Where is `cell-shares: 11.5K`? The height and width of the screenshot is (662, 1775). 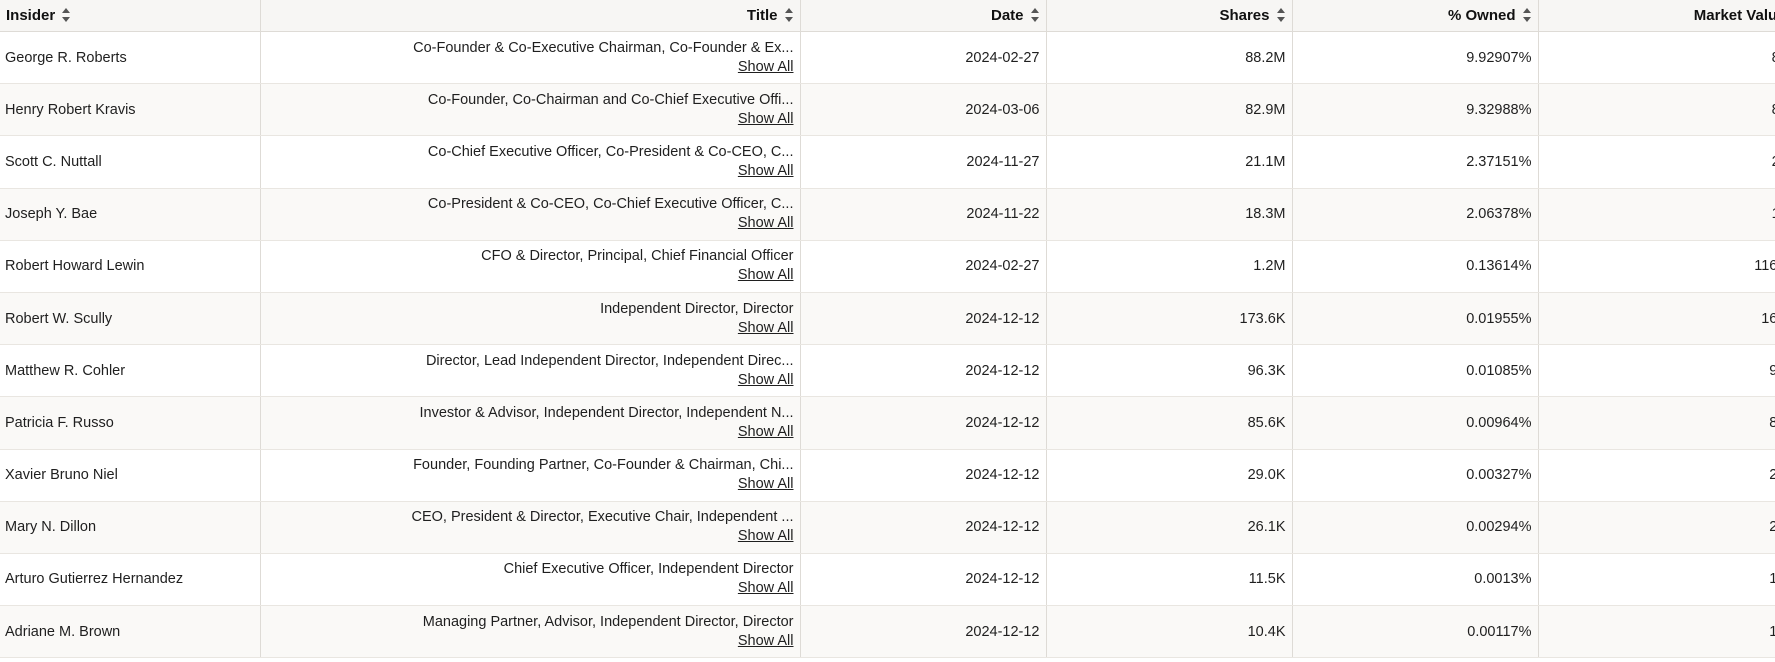
cell-shares: 11.5K is located at coordinates (1169, 580).